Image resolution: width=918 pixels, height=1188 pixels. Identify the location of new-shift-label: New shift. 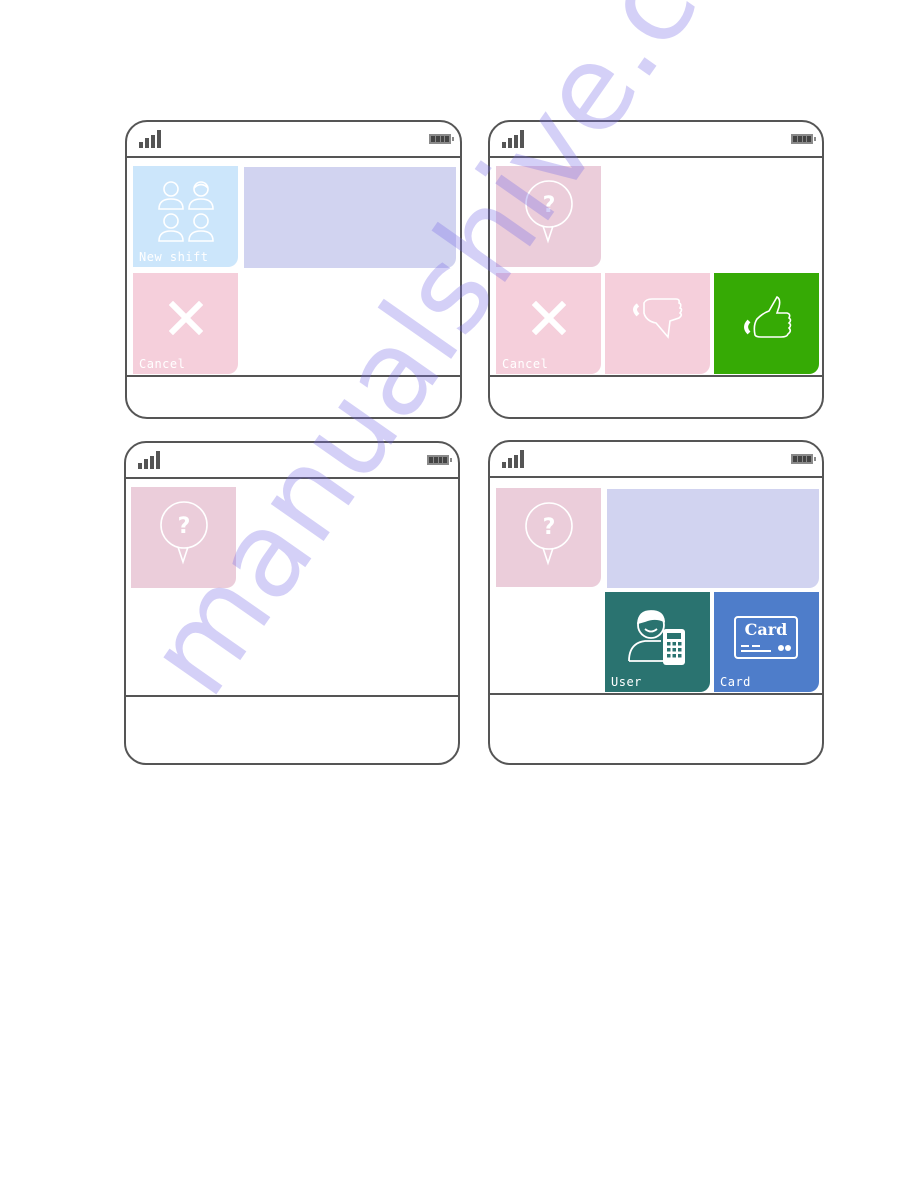
(174, 257).